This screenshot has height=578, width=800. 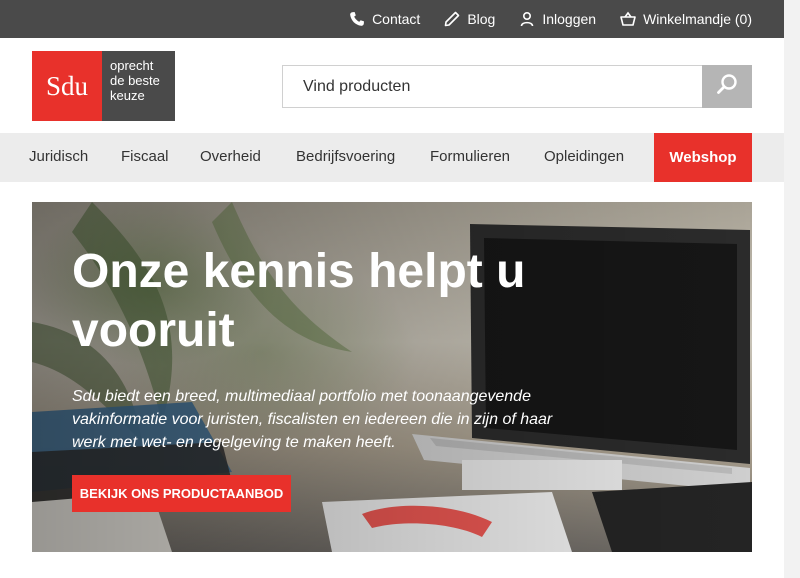 I want to click on logo-mark: Sdu, so click(x=67, y=86).